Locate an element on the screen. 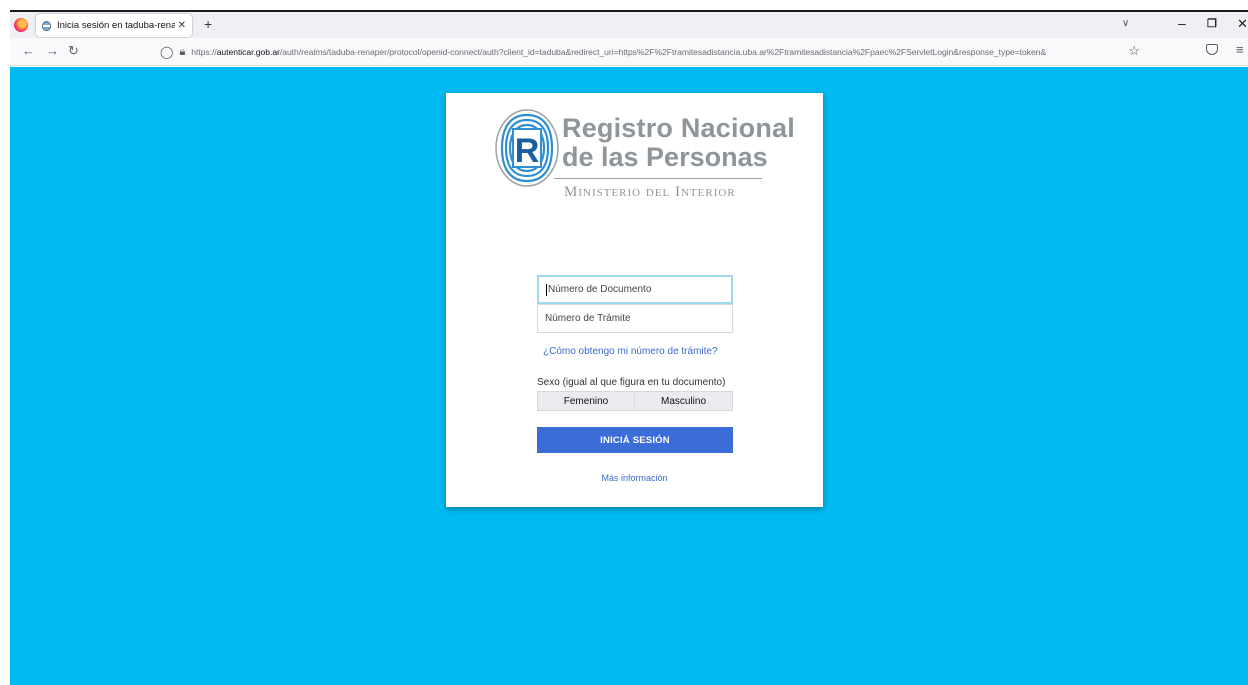 The image size is (1248, 685). document-number-placeholder: Número de Documento is located at coordinates (600, 289).